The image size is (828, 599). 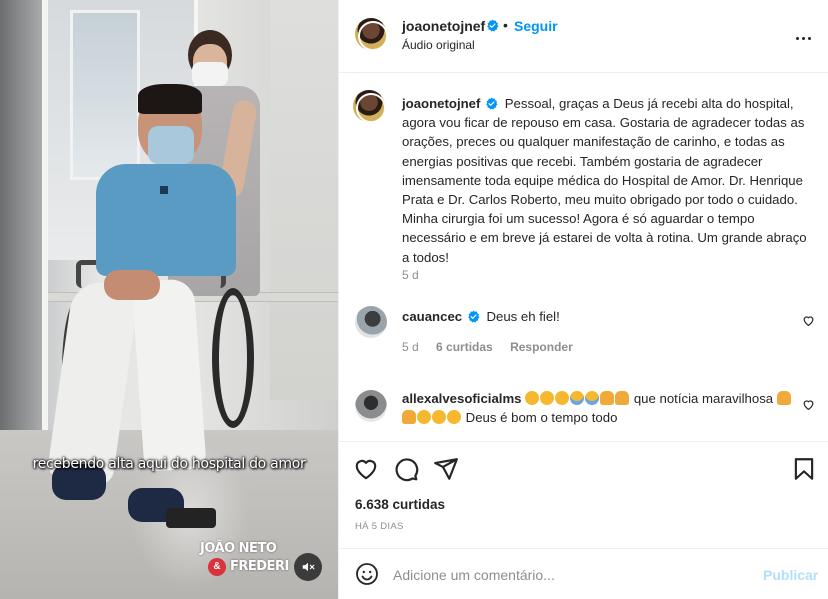 I want to click on comment-likes: 6 curtidas, so click(x=464, y=347).